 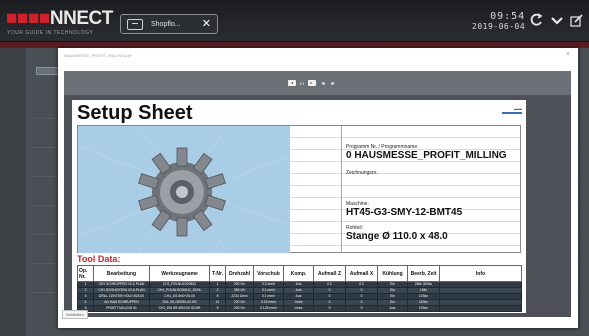 What do you see at coordinates (302, 83) in the screenshot?
I see `page-indicator: 1/1` at bounding box center [302, 83].